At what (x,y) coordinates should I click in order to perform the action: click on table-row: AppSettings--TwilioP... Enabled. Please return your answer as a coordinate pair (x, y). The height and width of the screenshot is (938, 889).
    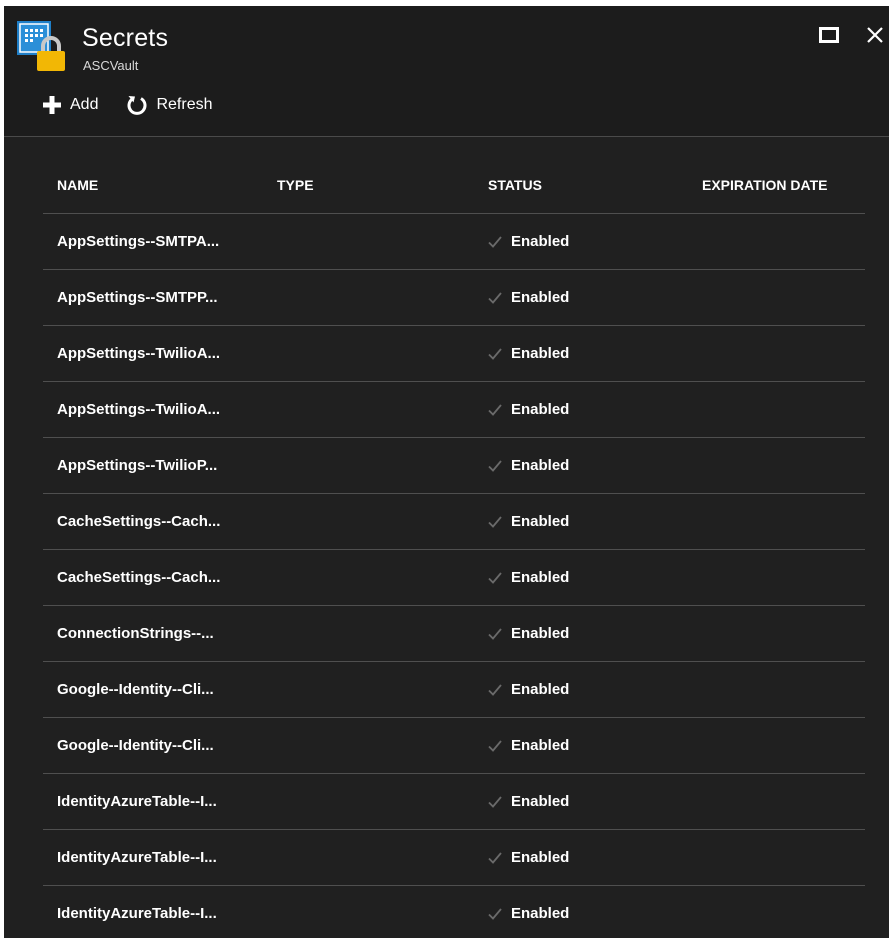
    Looking at the image, I should click on (454, 466).